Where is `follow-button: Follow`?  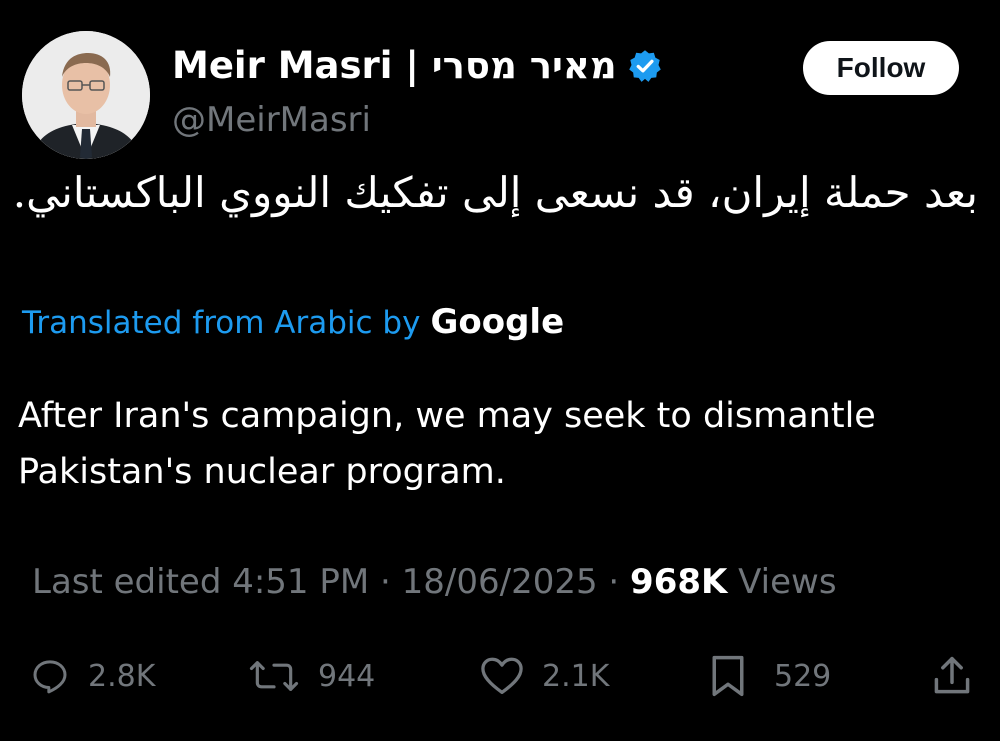 follow-button: Follow is located at coordinates (881, 68).